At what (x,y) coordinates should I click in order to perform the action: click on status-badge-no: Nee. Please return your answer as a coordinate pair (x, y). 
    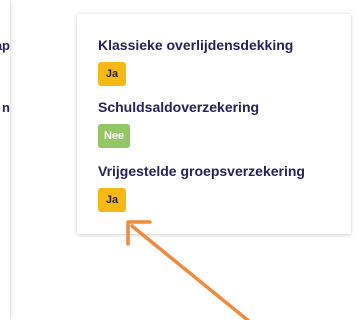
    Looking at the image, I should click on (114, 136).